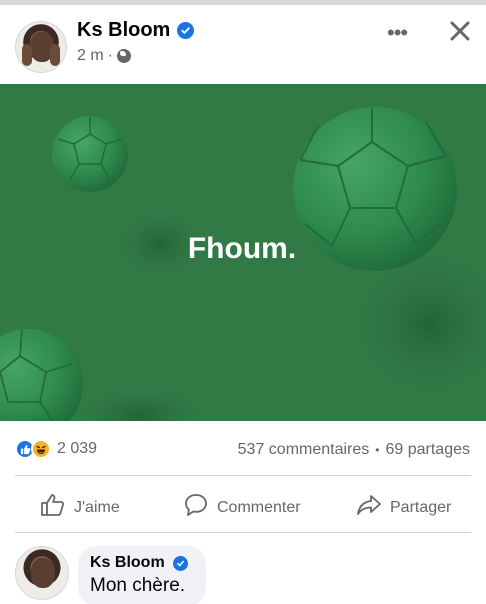 Image resolution: width=486 pixels, height=604 pixels. What do you see at coordinates (90, 154) in the screenshot?
I see `ball-small` at bounding box center [90, 154].